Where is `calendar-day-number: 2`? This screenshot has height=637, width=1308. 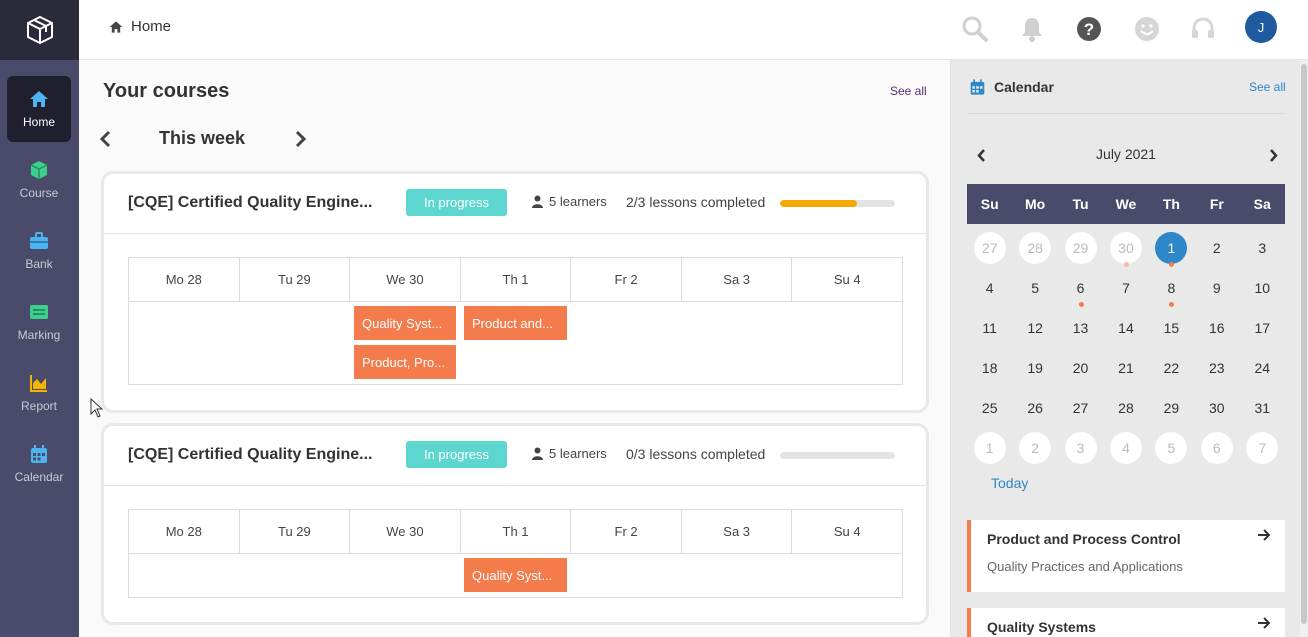
calendar-day-number: 2 is located at coordinates (1216, 248).